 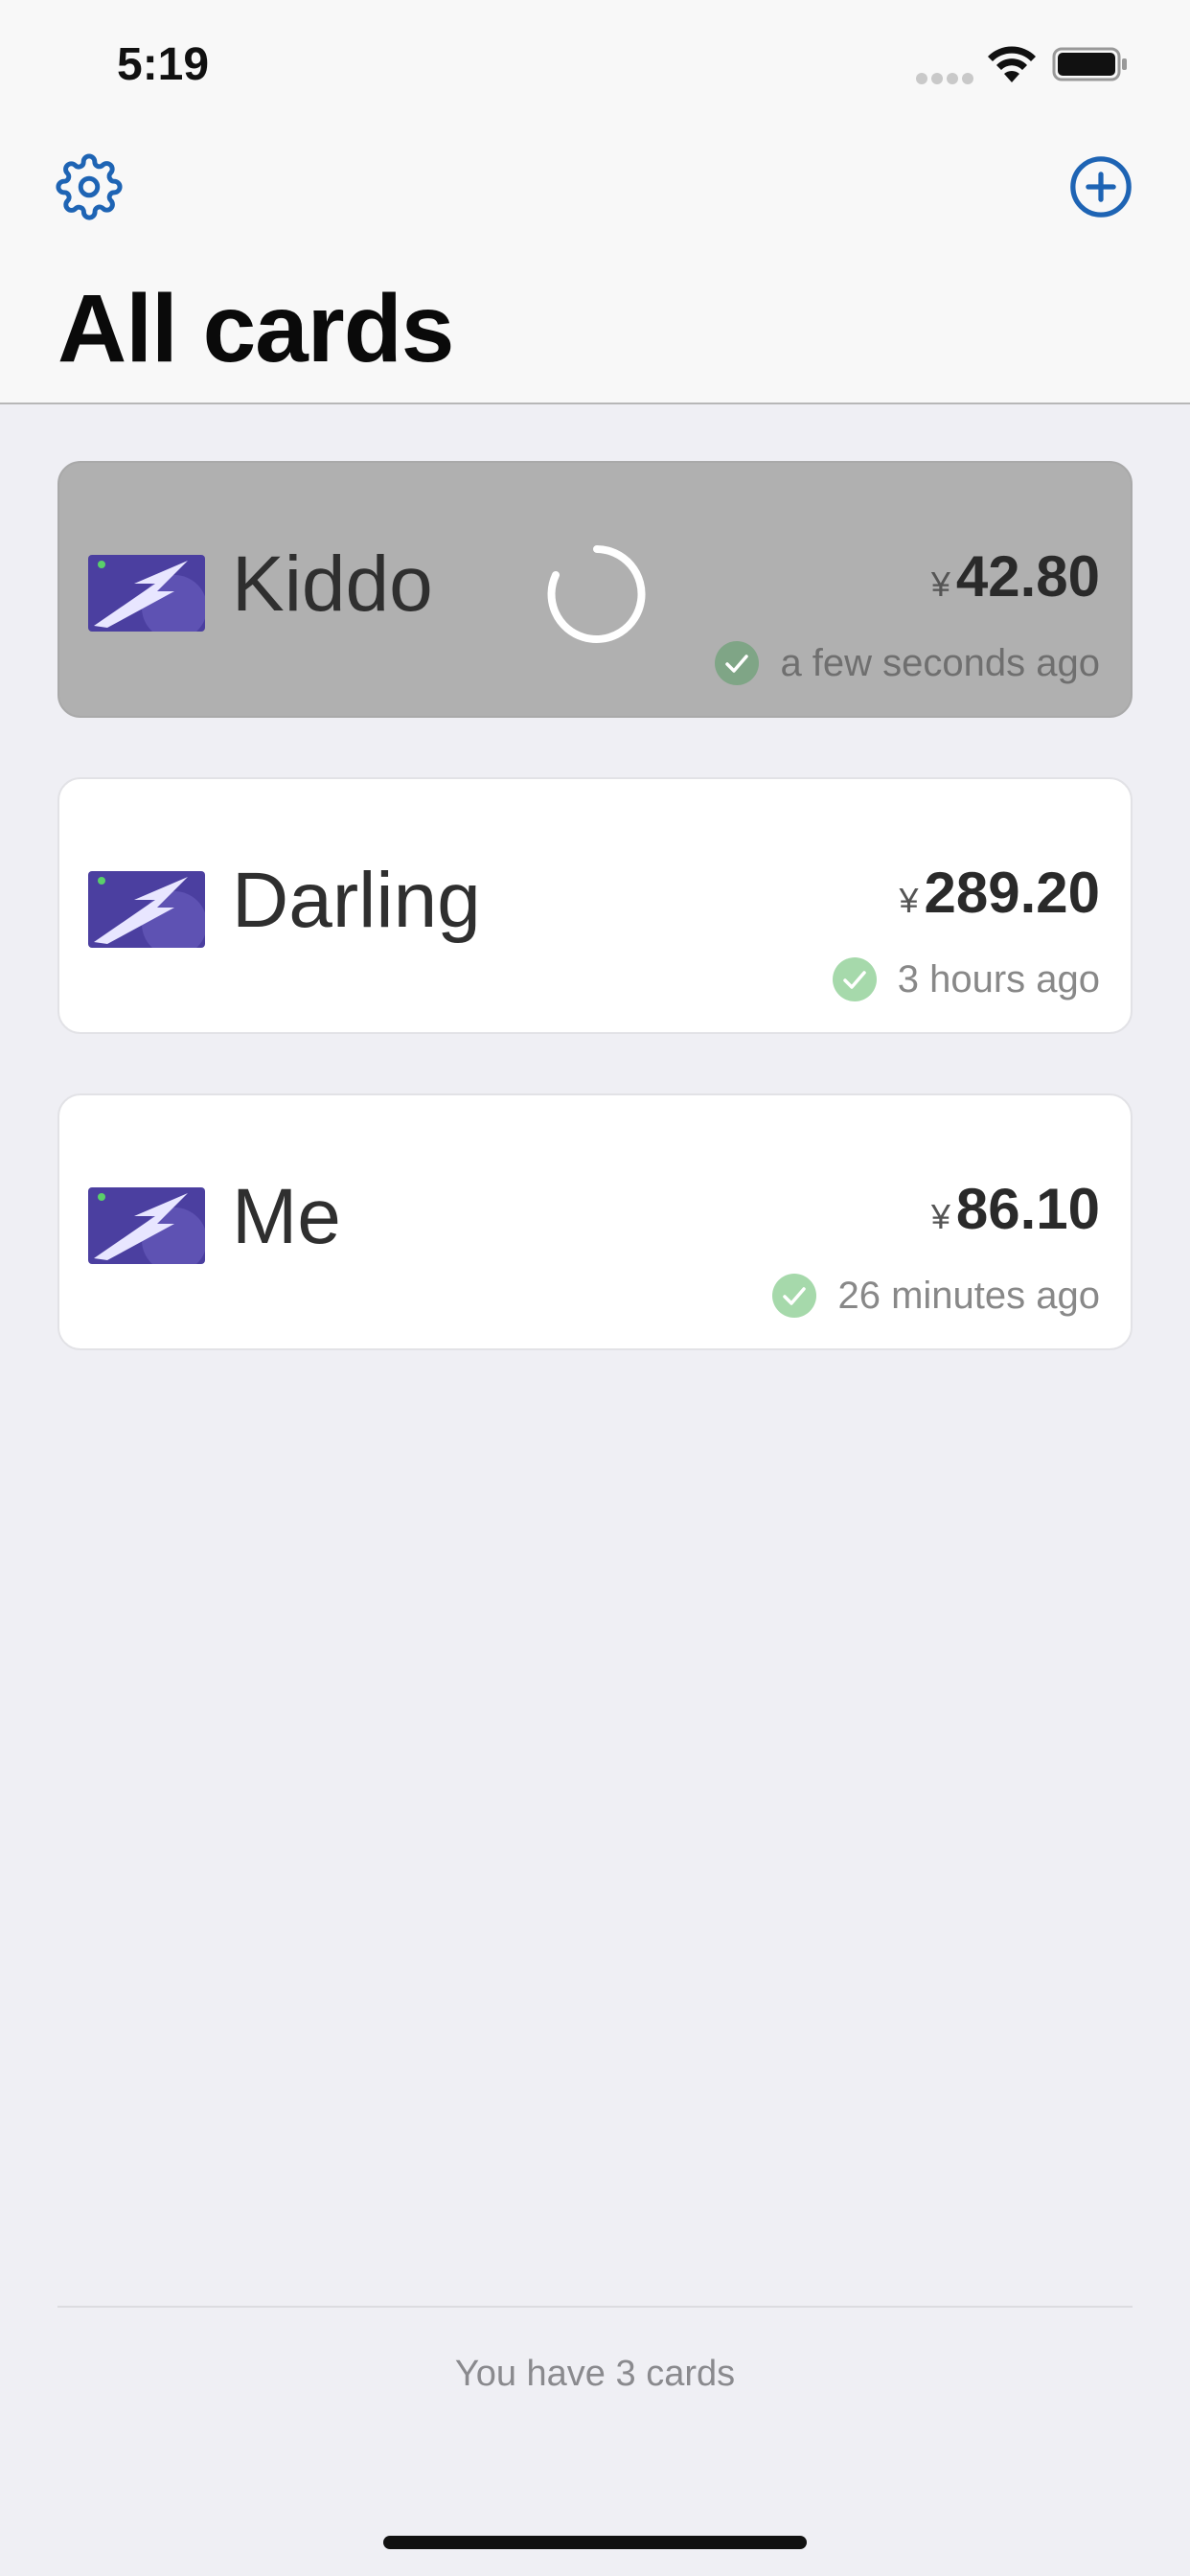 I want to click on balance-amount: ¥289.20, so click(x=1000, y=893).